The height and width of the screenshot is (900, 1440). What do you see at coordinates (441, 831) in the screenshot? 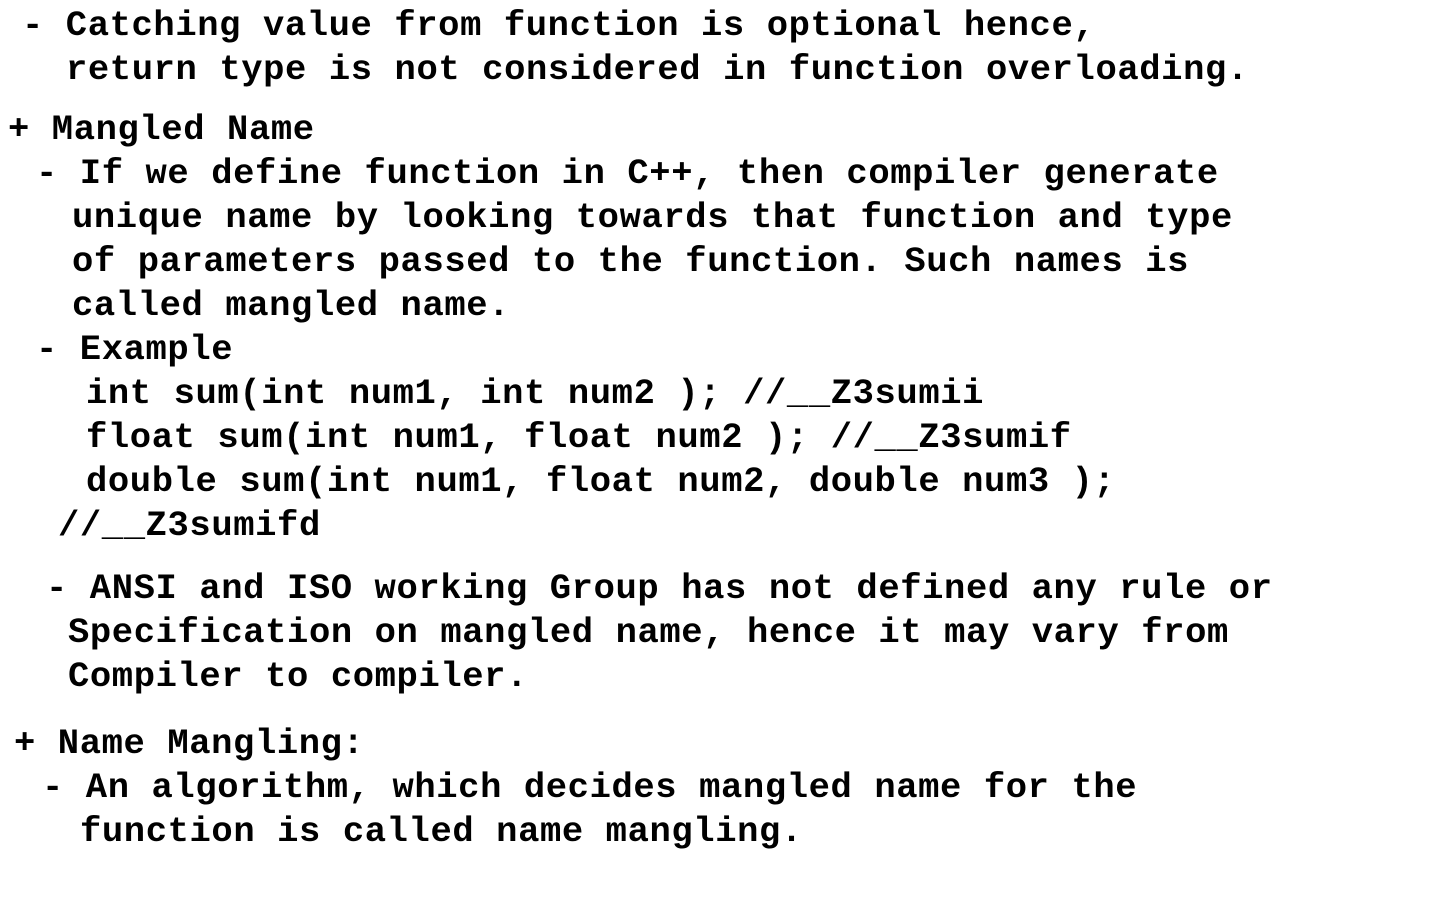
I see `name-mangling-line-2: function is called name mangling.` at bounding box center [441, 831].